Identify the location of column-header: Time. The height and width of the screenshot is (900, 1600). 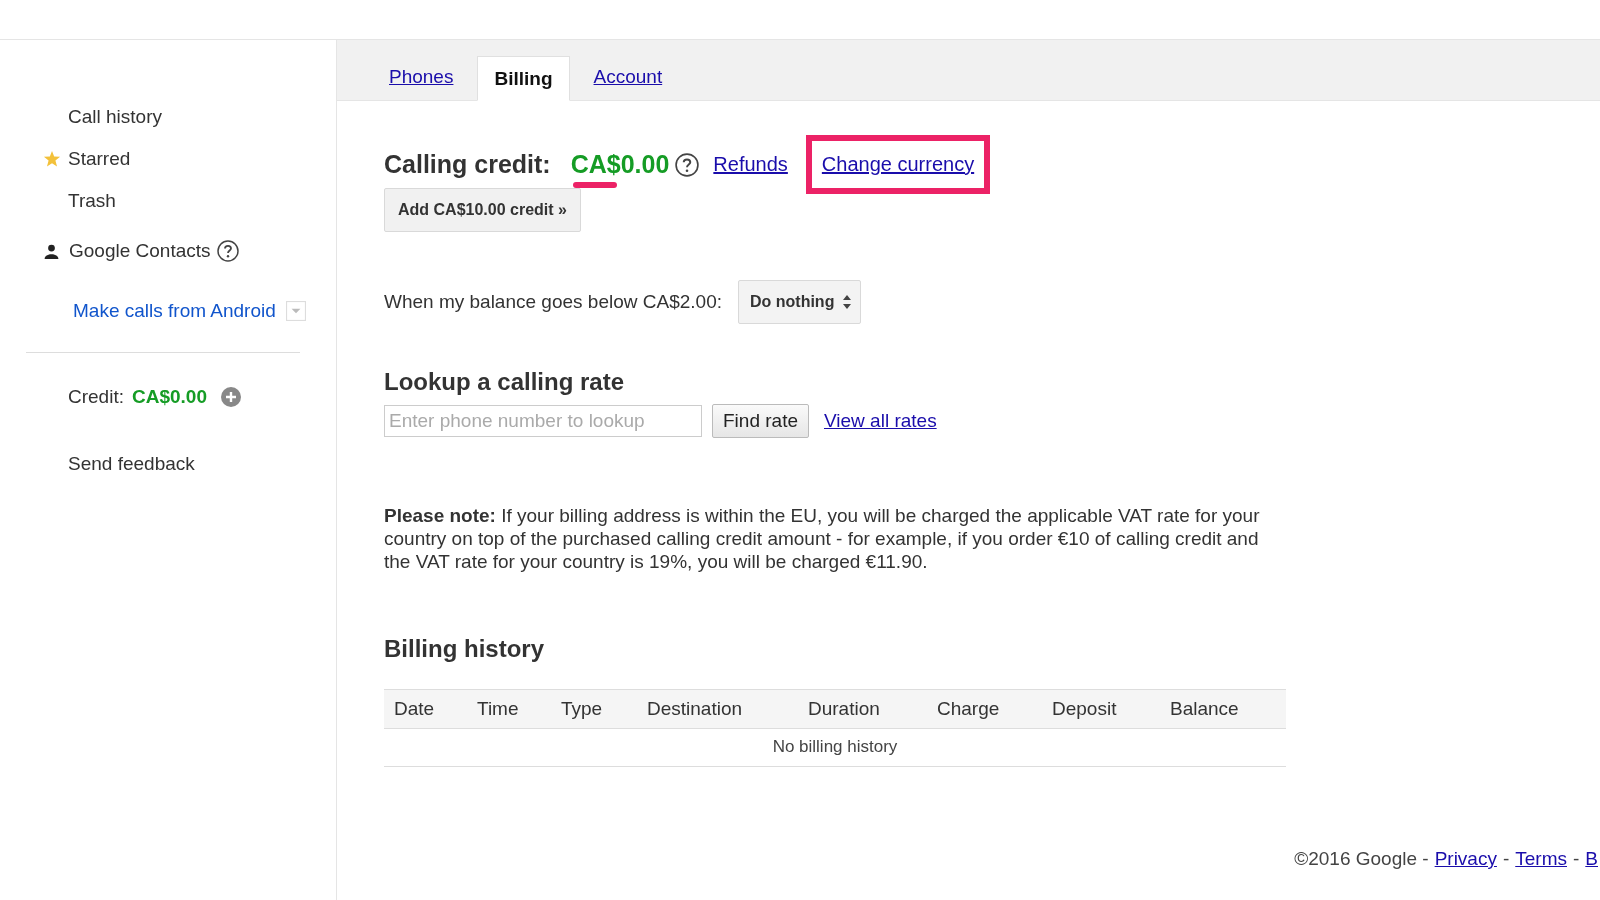
(498, 709).